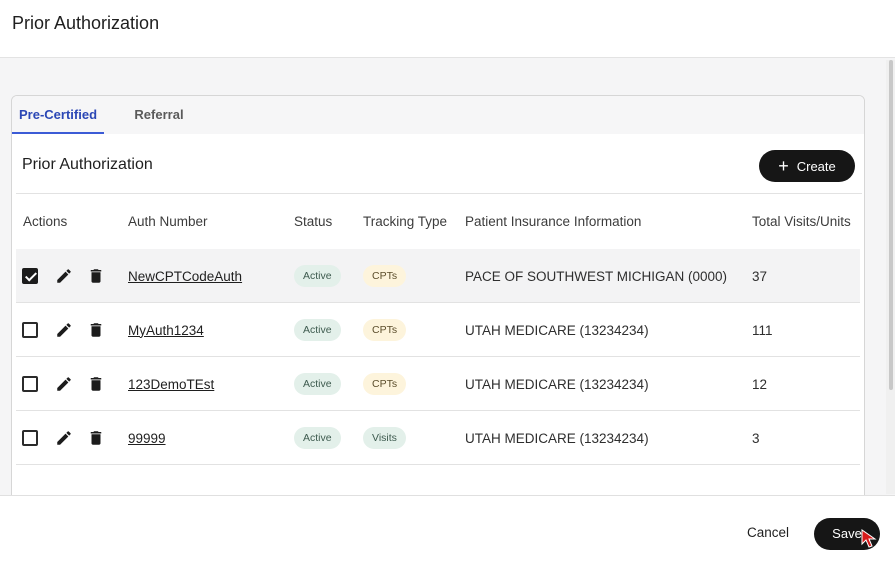 The image size is (895, 566). What do you see at coordinates (58, 115) in the screenshot?
I see `tab-pre-certified: Pre-Certified` at bounding box center [58, 115].